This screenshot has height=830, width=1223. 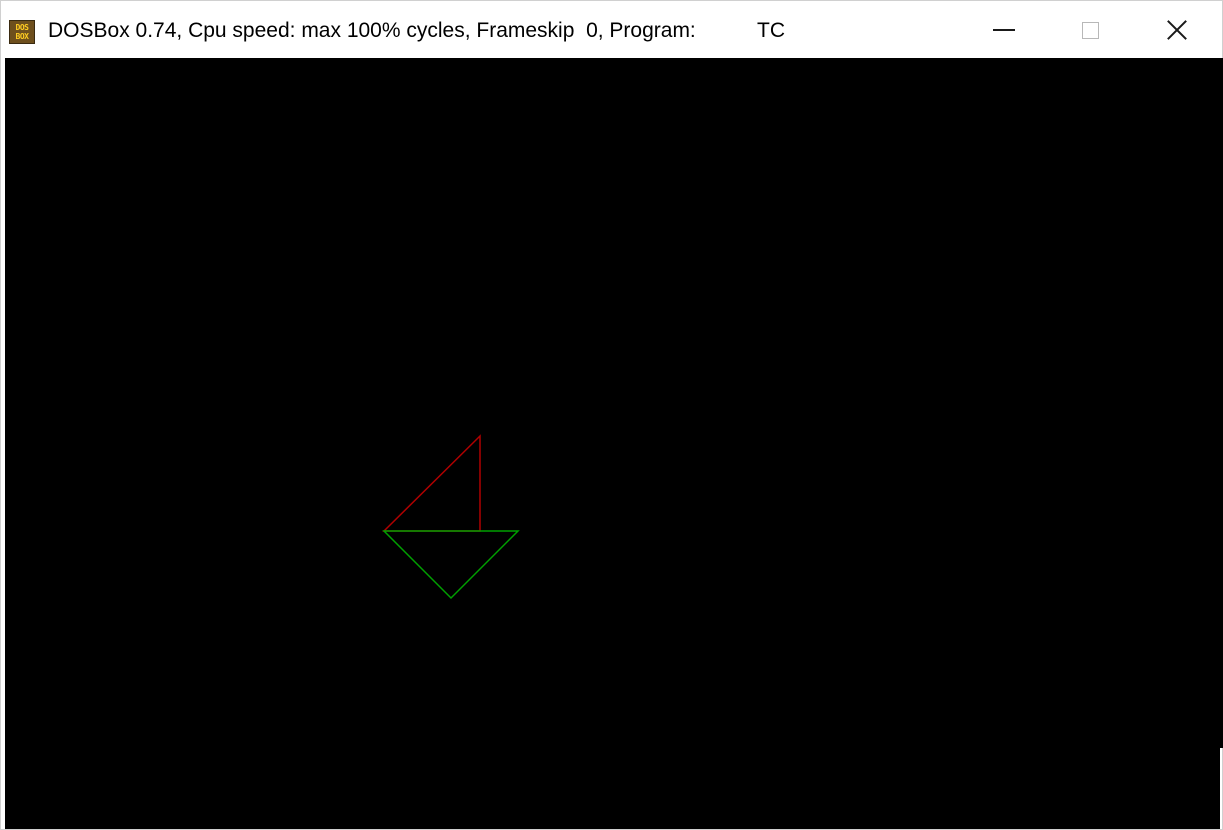 I want to click on program-name: TC, so click(x=771, y=30).